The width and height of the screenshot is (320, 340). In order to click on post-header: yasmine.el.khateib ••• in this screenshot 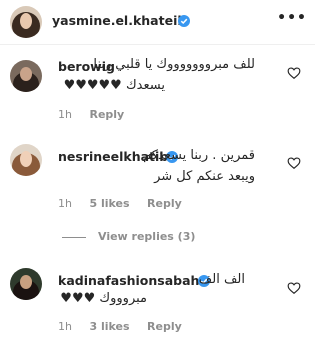, I will do `click(157, 22)`.